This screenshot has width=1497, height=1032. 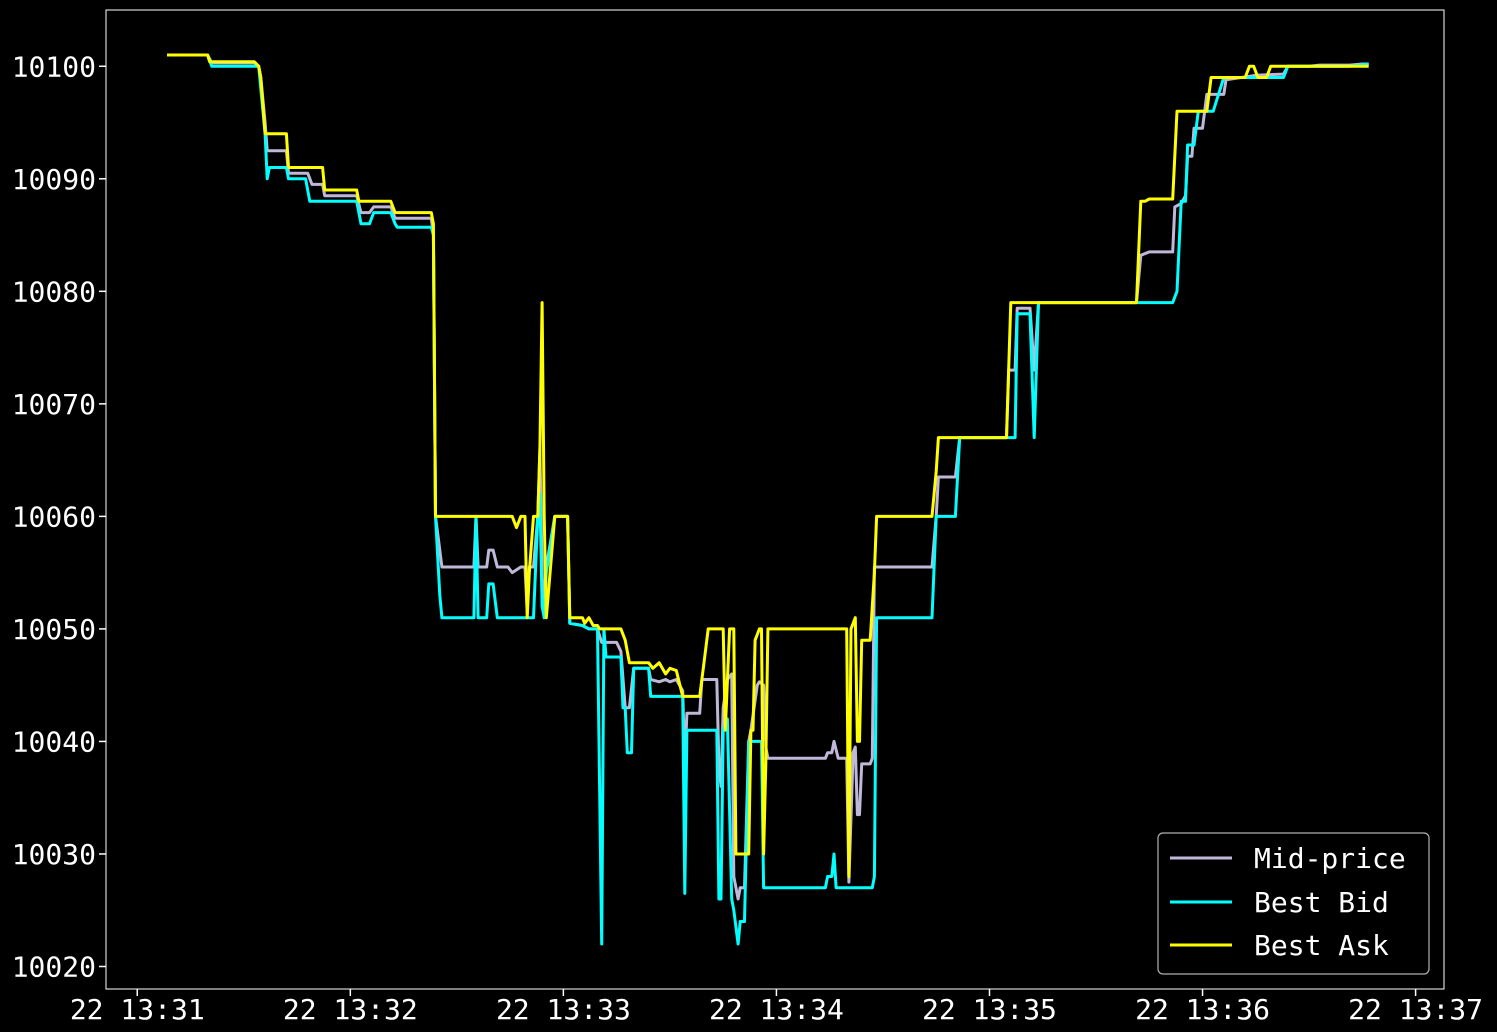 I want to click on x-tick-label: 22 13:35, so click(x=989, y=1009).